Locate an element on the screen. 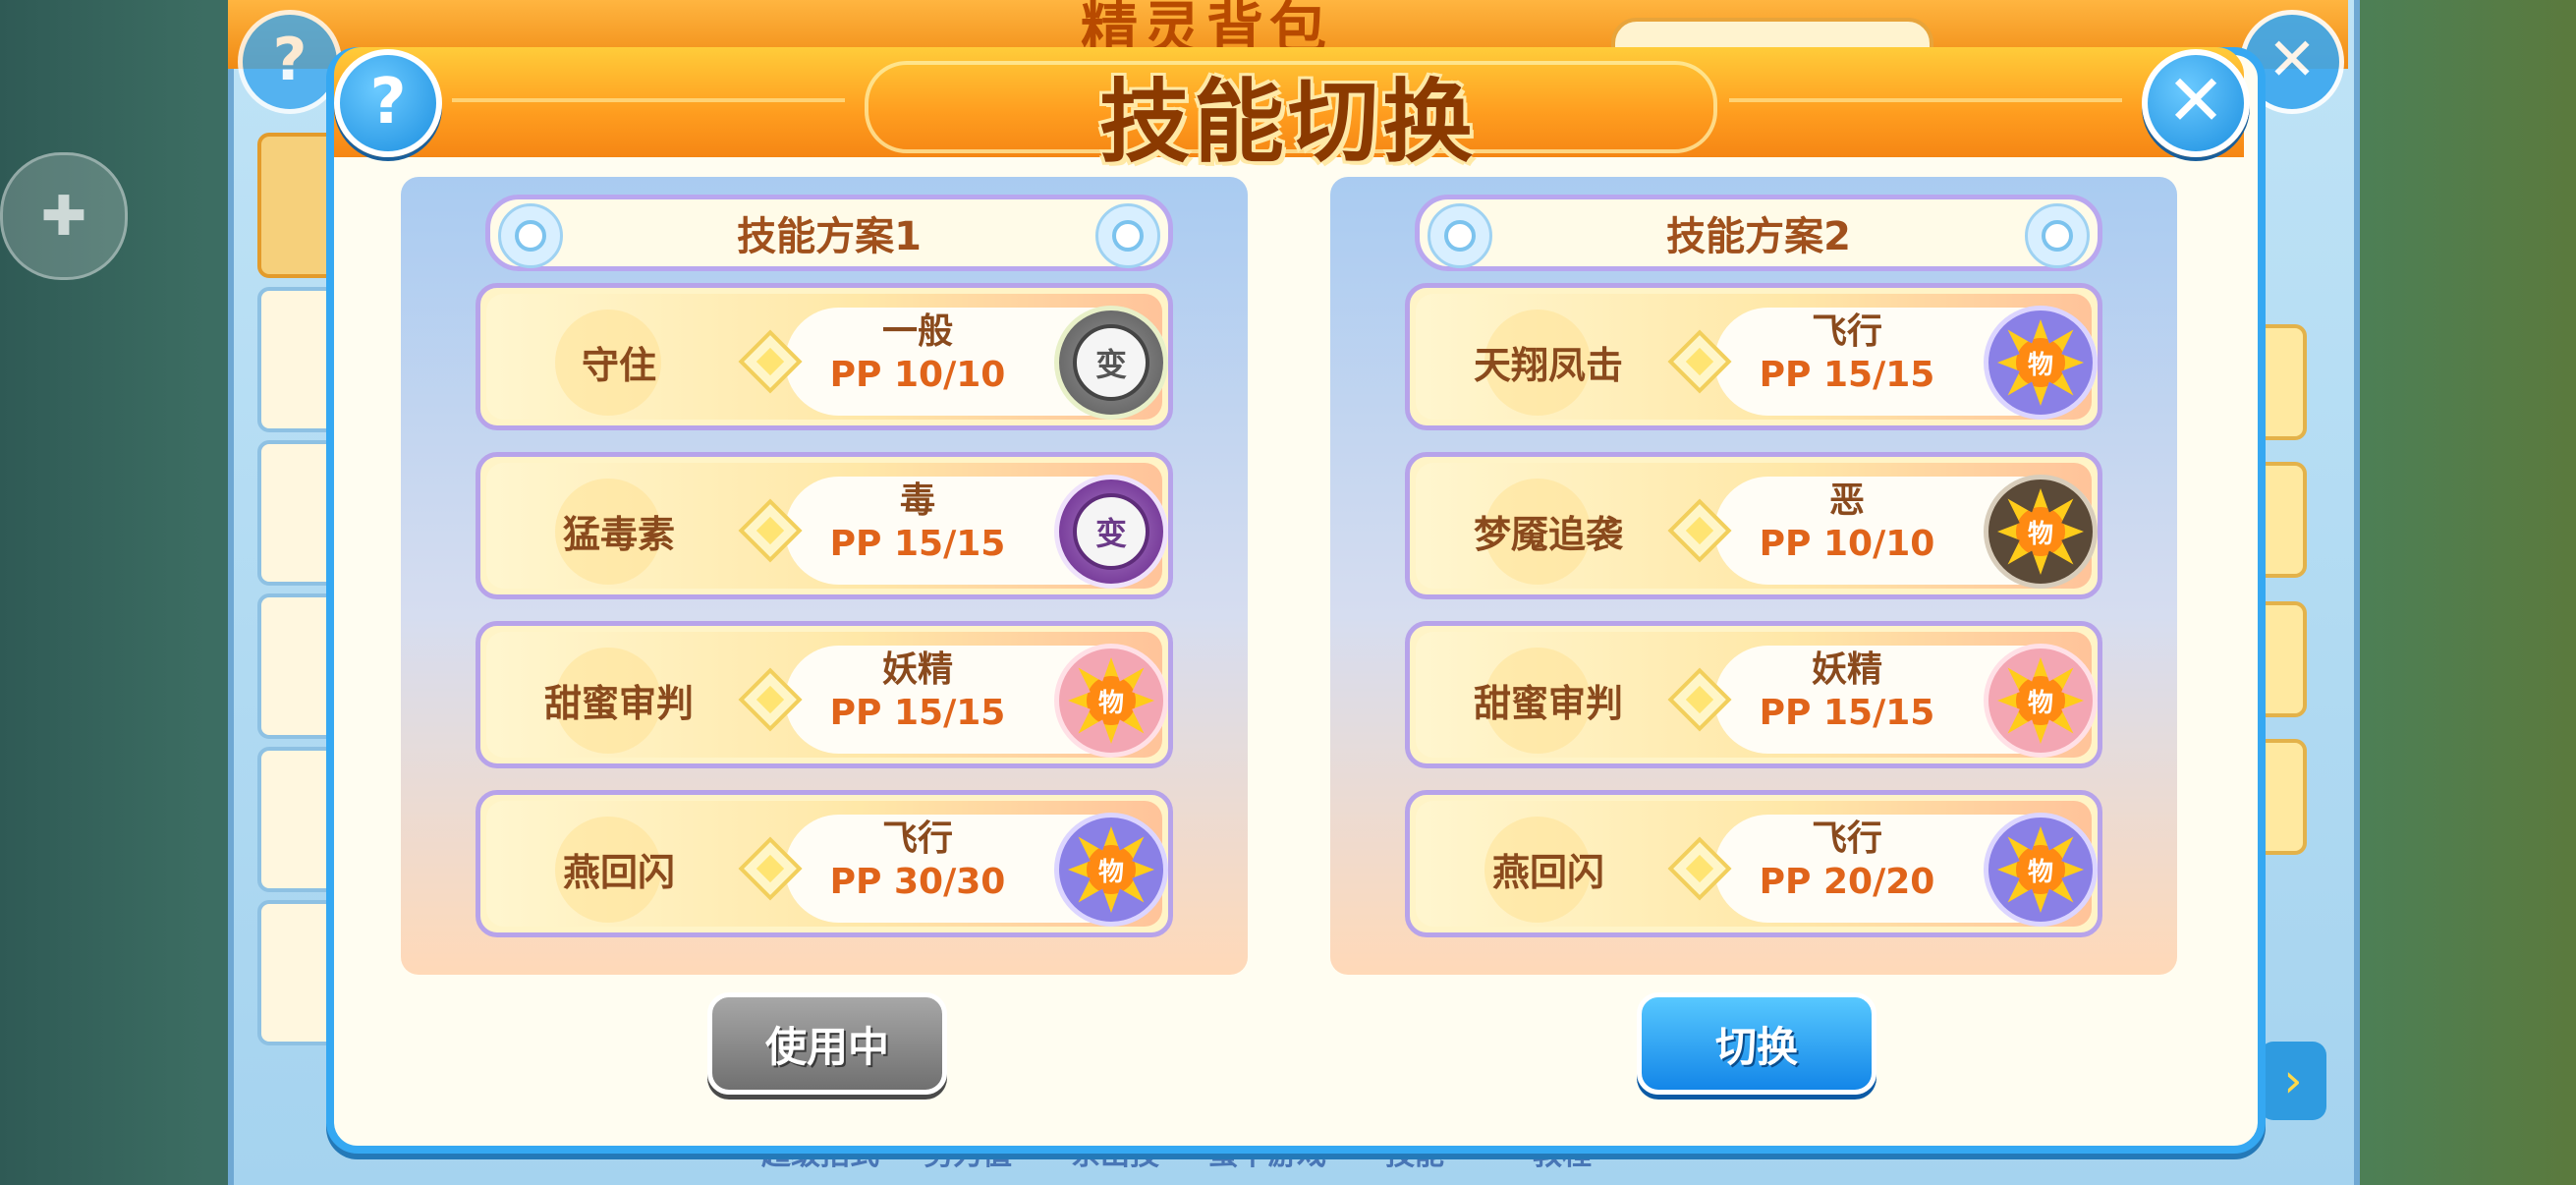 This screenshot has height=1185, width=2576. skill-slot-bg: 天翔凤击 飞行 PP 15/15 物 is located at coordinates (1757, 357).